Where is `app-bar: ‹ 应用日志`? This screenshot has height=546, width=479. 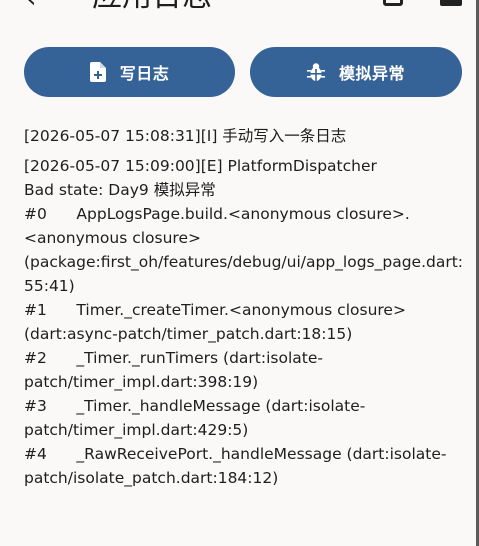 app-bar: ‹ 应用日志 is located at coordinates (239, 8).